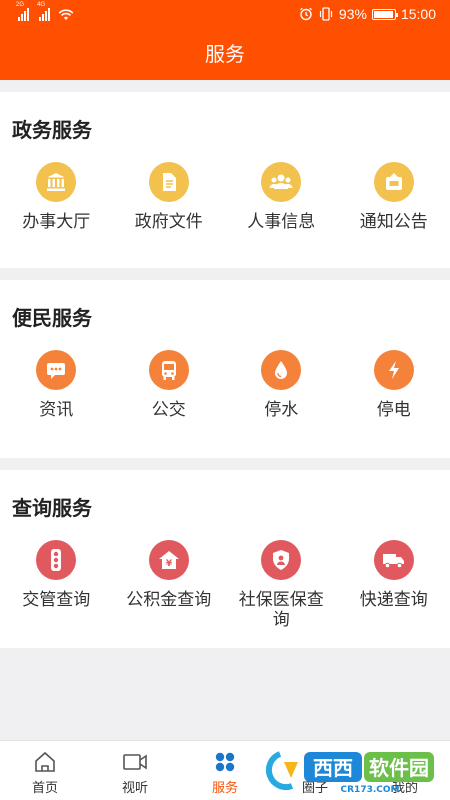 This screenshot has height=800, width=450. I want to click on video-camera-icon, so click(135, 762).